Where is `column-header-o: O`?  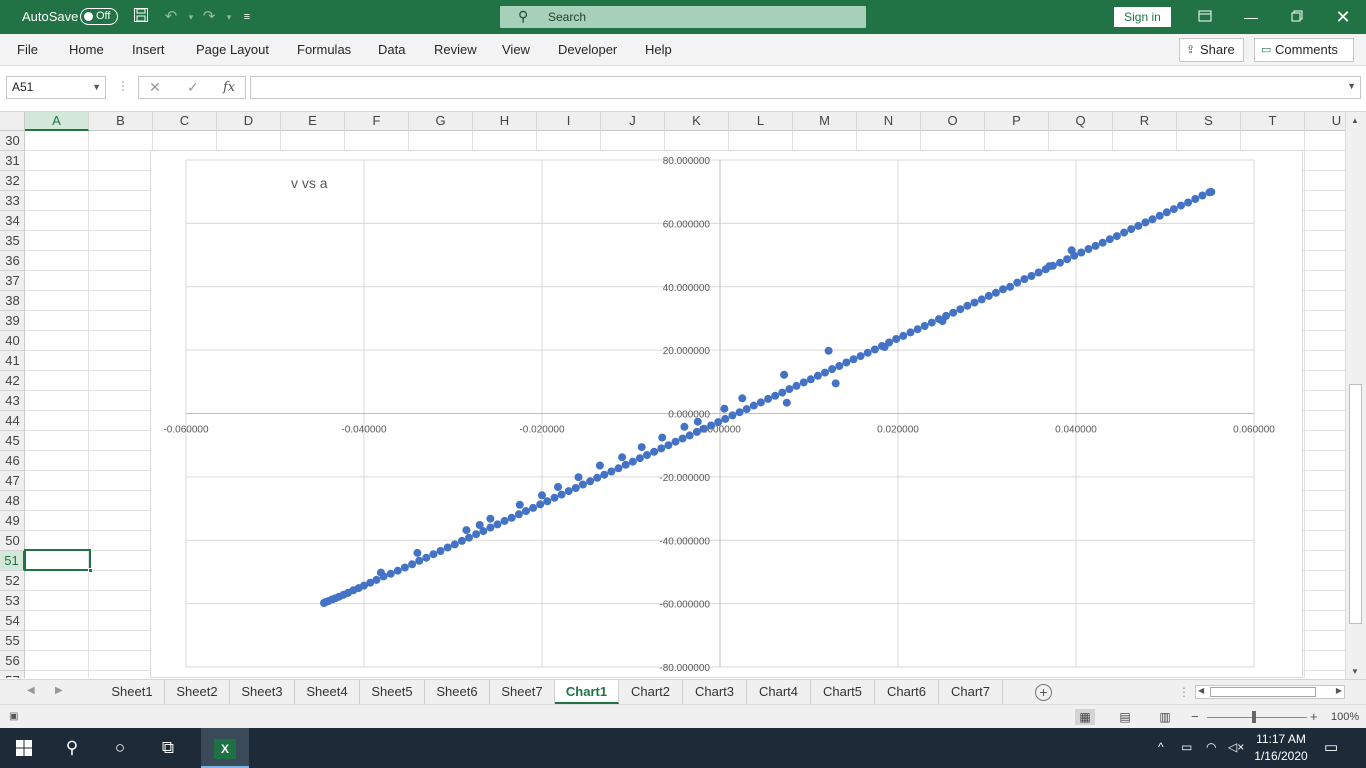 column-header-o: O is located at coordinates (953, 121).